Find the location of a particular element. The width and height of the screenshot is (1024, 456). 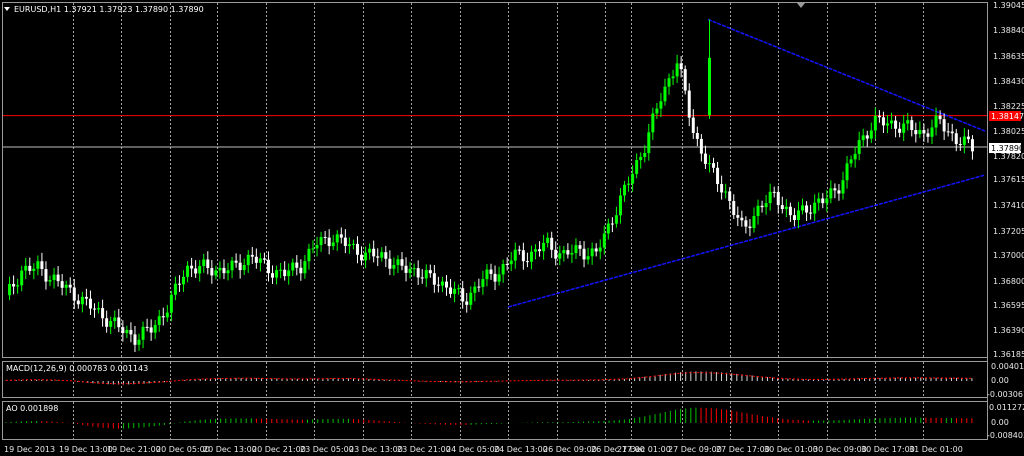

macd-pane is located at coordinates (495, 379).